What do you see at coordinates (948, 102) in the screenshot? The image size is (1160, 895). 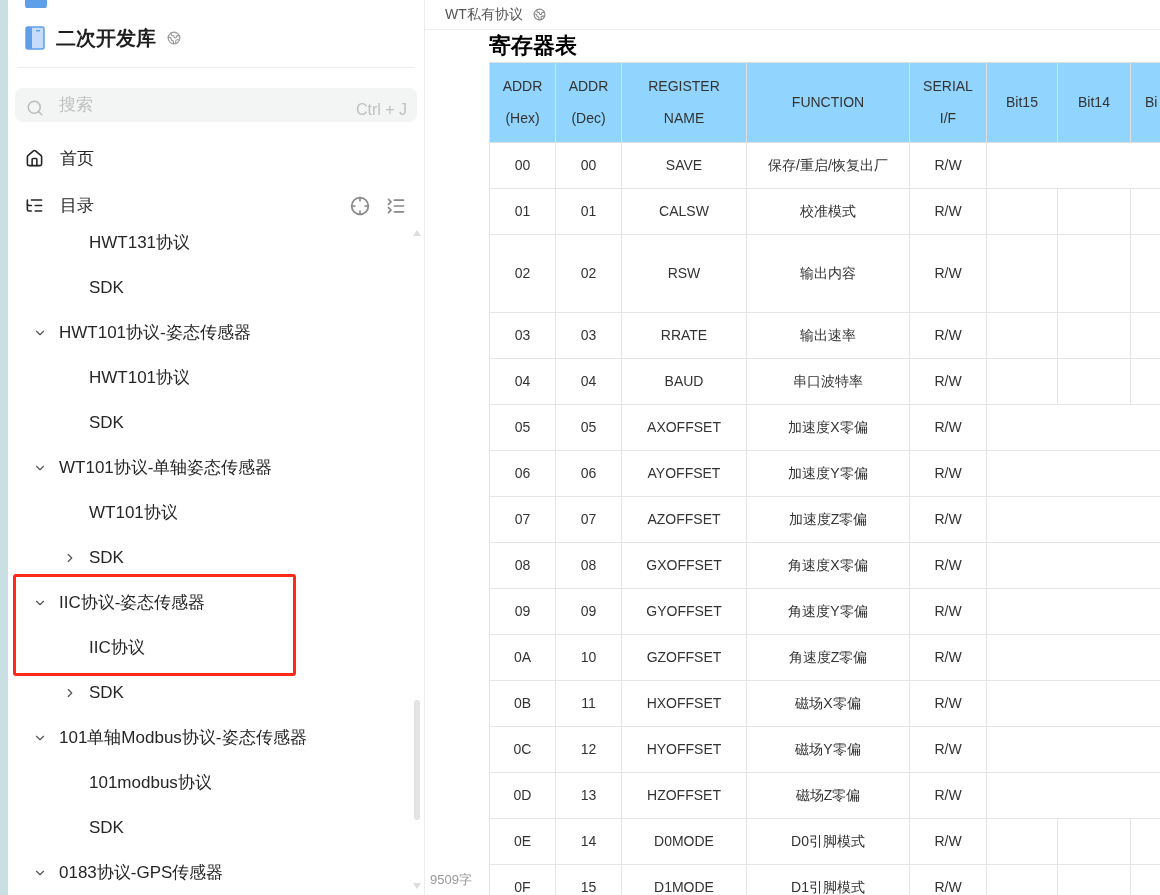 I see `column-header: SERIAL I/F` at bounding box center [948, 102].